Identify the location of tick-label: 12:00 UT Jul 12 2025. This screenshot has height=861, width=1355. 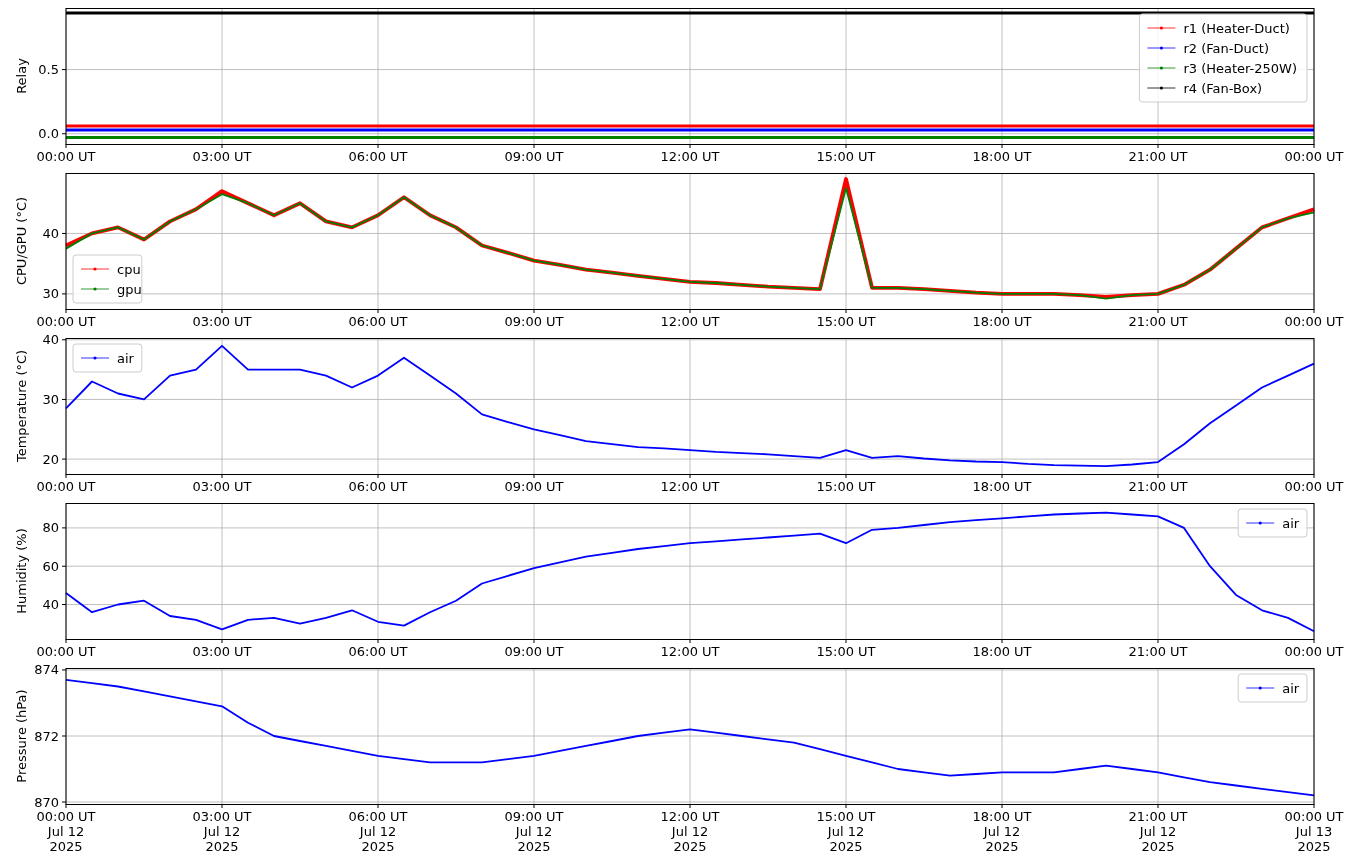
(690, 831).